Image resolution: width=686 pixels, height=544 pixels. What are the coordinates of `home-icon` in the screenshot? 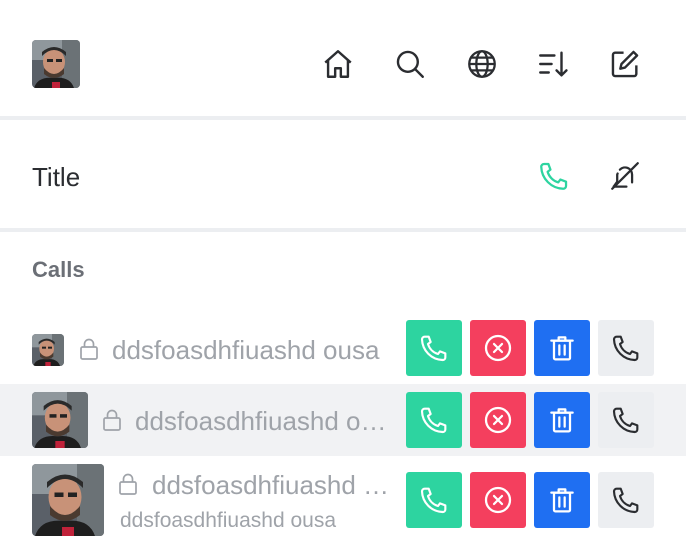 It's located at (338, 64).